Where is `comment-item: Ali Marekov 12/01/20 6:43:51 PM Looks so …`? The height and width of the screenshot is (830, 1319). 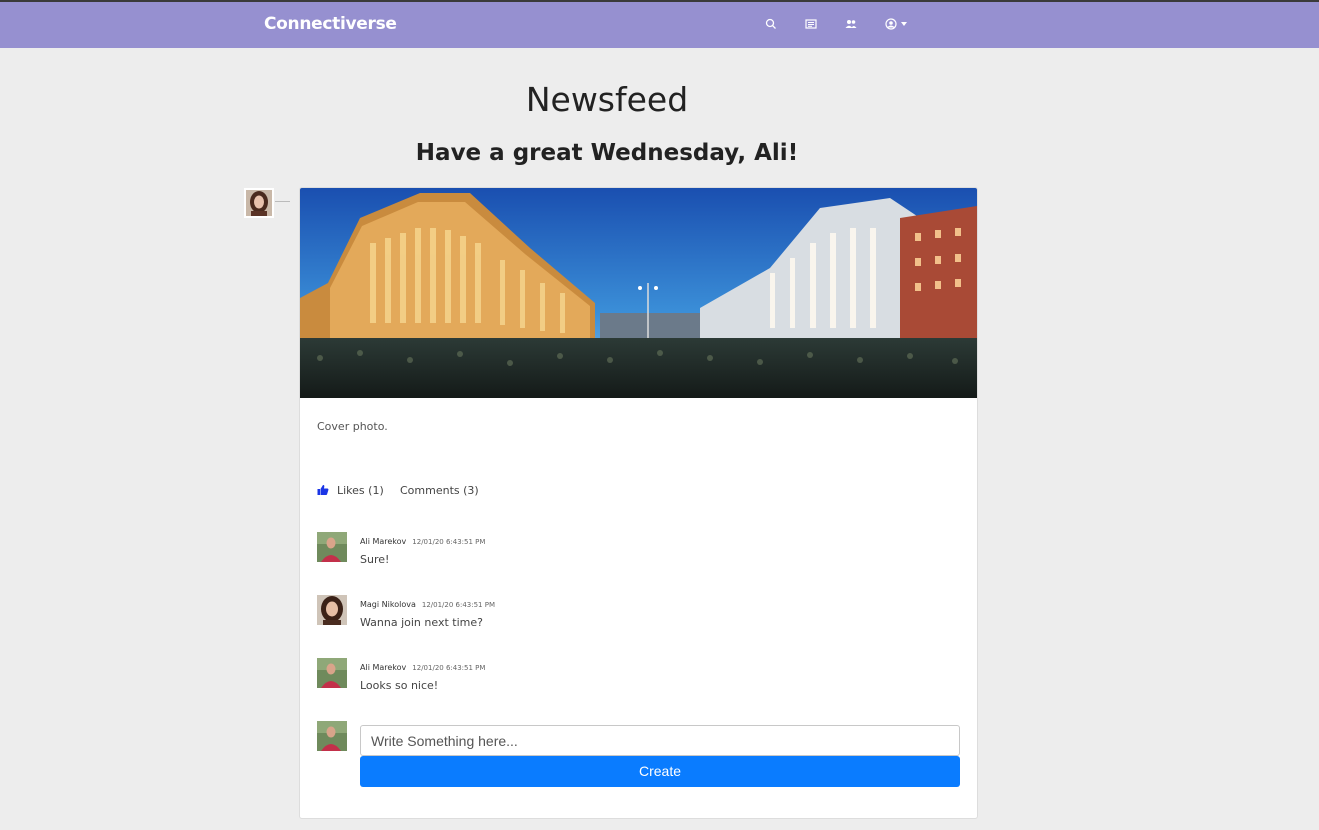 comment-item: Ali Marekov 12/01/20 6:43:51 PM Looks so … is located at coordinates (637, 678).